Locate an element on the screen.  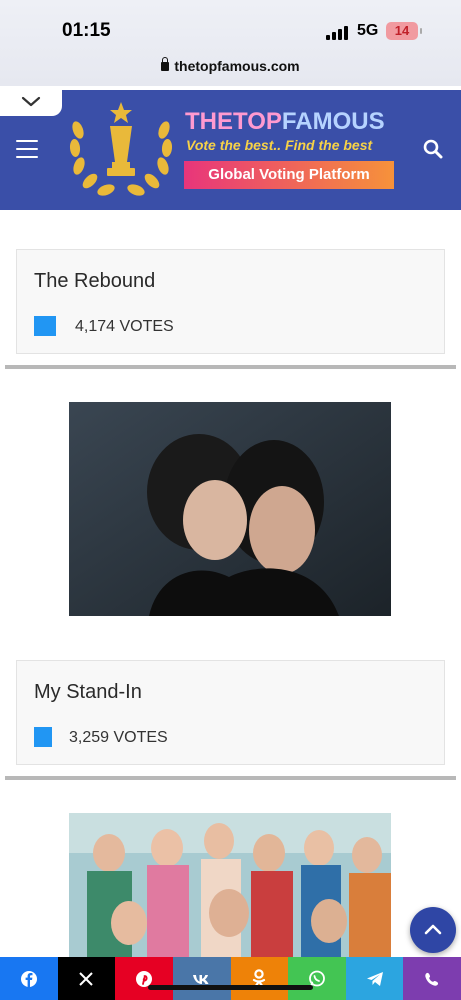
entry-title: The Rebound is located at coordinates (95, 281).